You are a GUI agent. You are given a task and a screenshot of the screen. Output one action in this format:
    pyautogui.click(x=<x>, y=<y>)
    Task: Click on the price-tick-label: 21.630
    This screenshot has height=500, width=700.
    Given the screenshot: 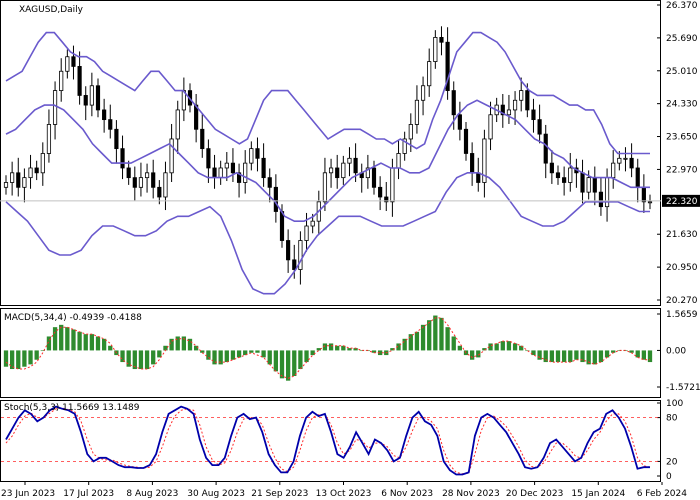 What is the action you would take?
    pyautogui.click(x=682, y=235)
    